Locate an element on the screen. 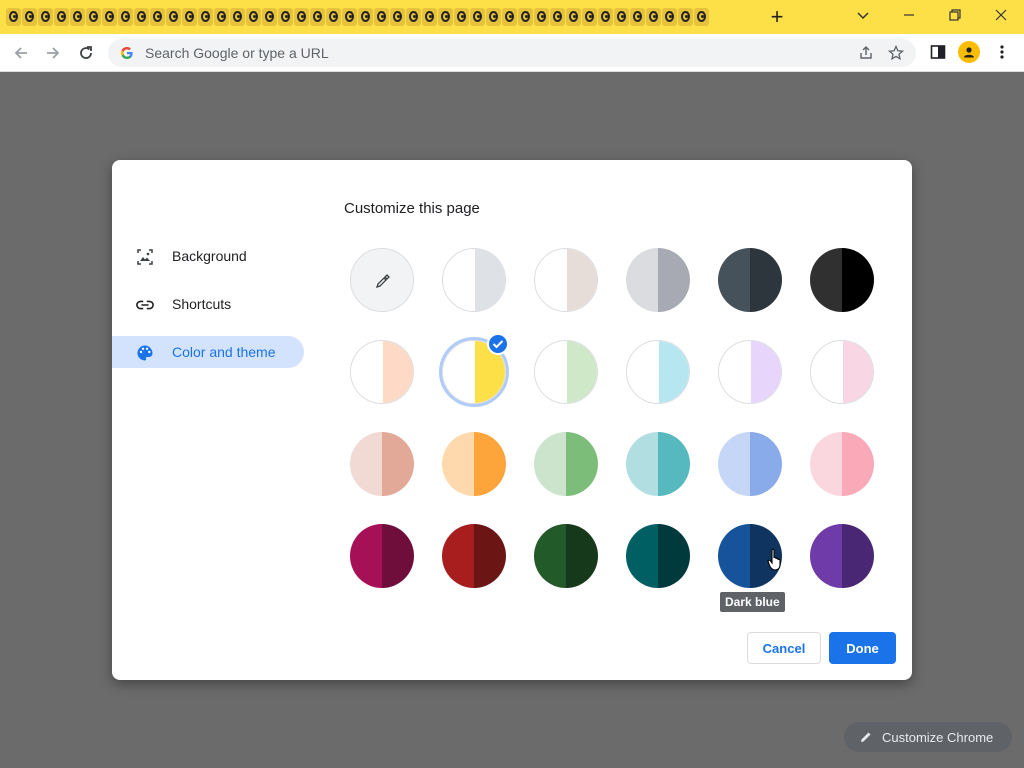  restore-button is located at coordinates (955, 15).